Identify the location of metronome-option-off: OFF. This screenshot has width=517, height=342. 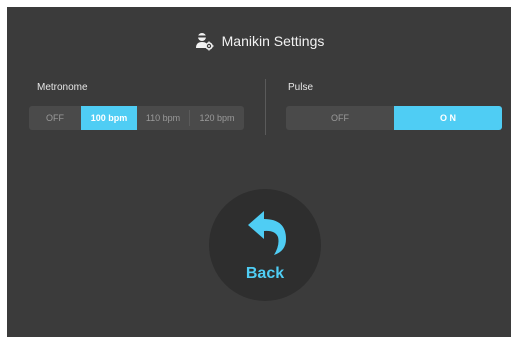
(55, 118).